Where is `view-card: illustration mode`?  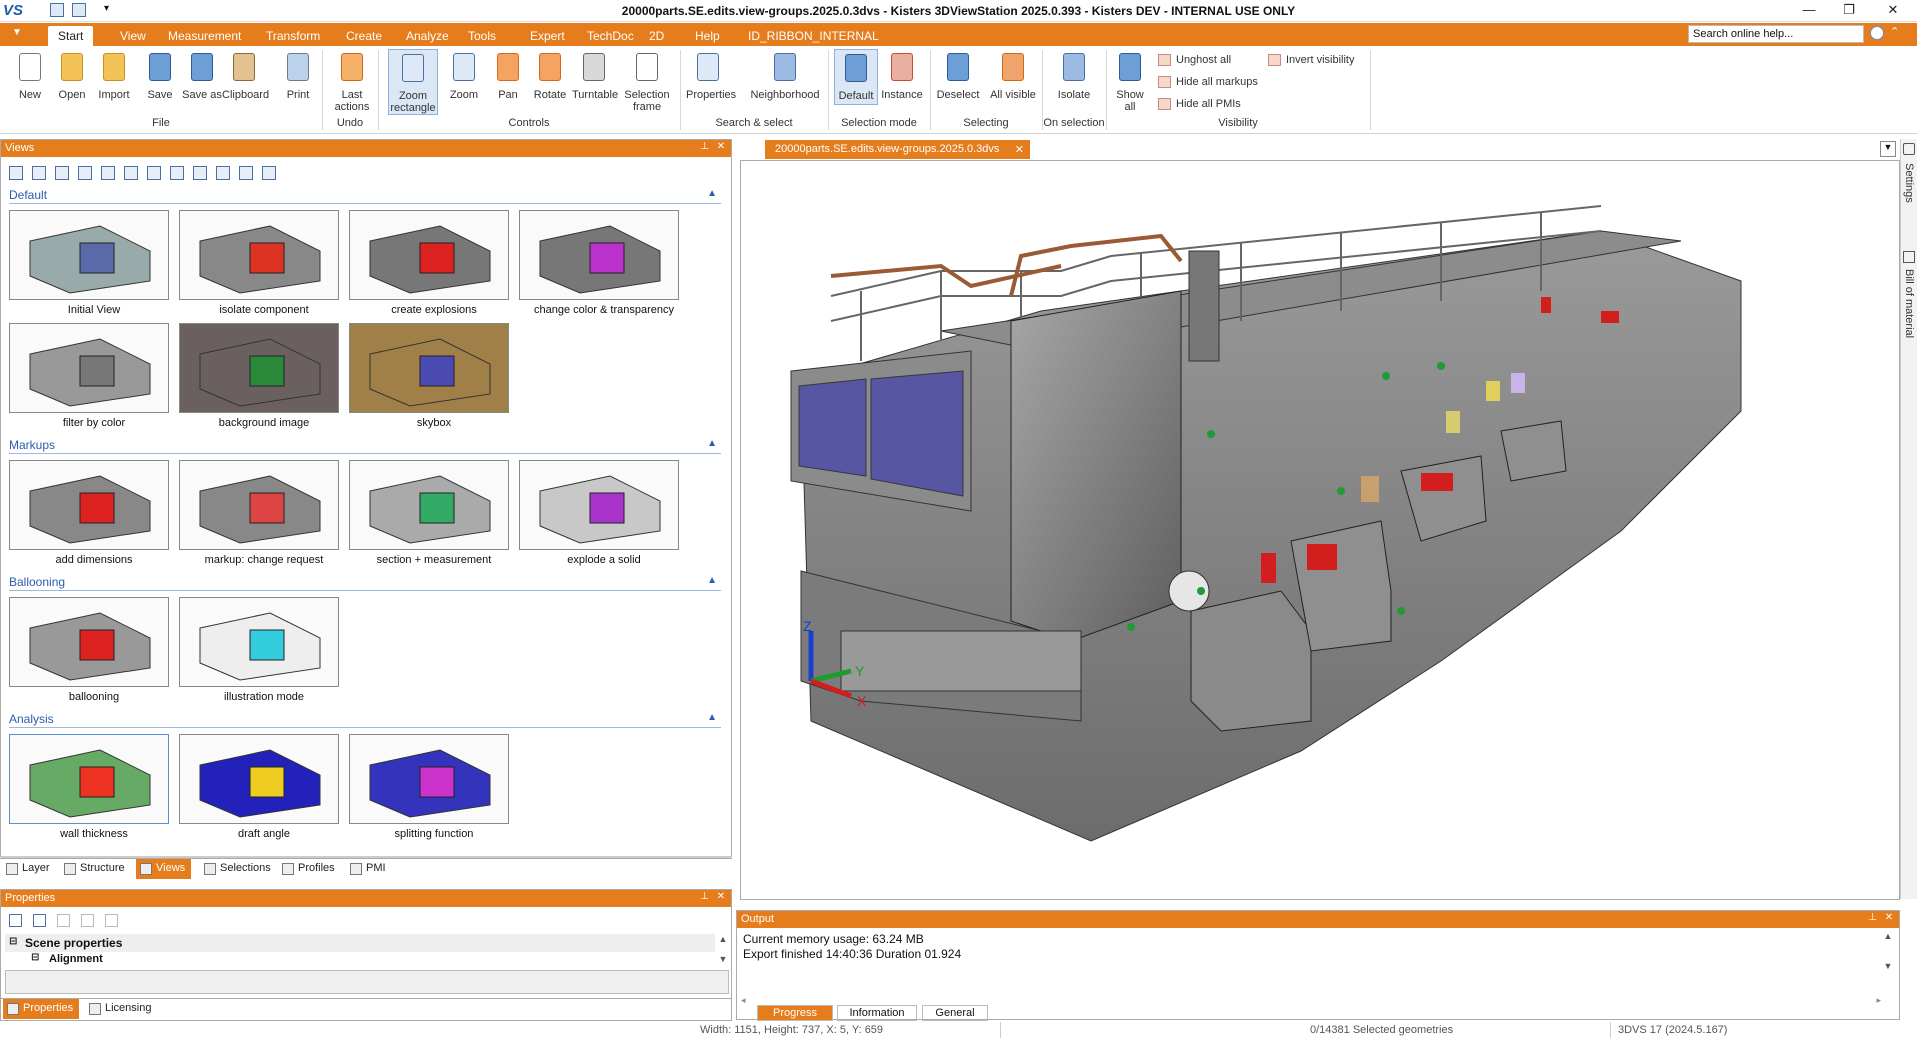 view-card: illustration mode is located at coordinates (264, 652).